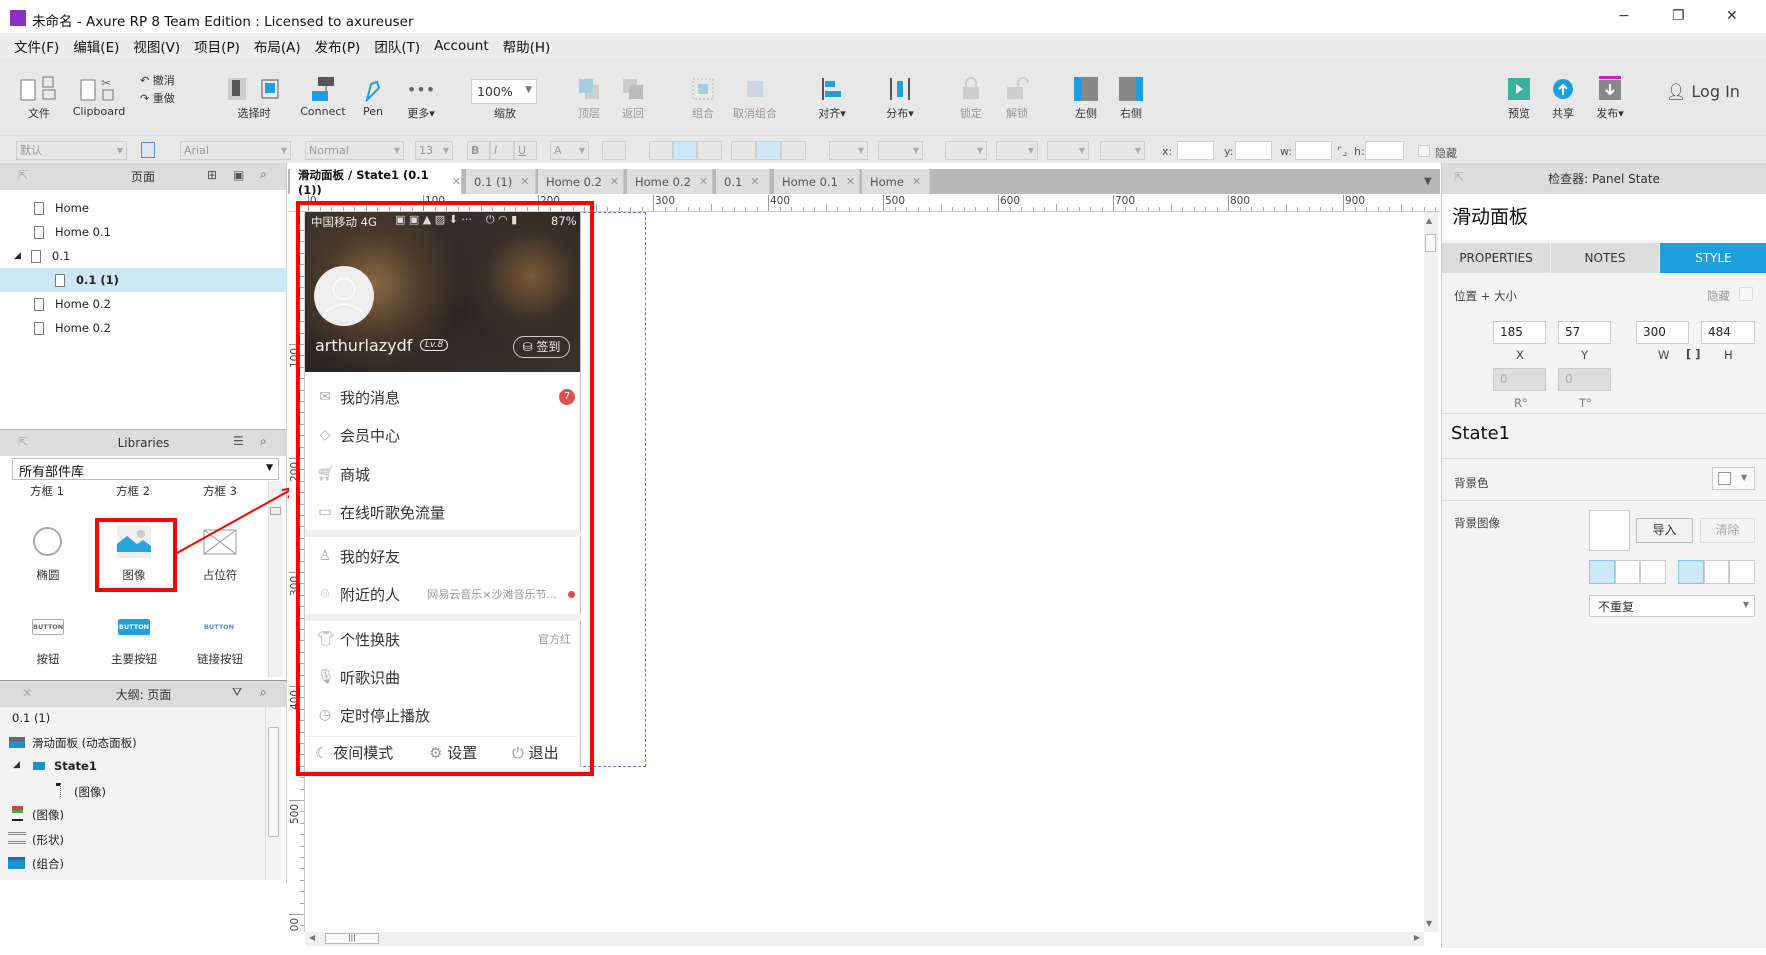  What do you see at coordinates (71, 150) in the screenshot?
I see `style-select: 默认 ▼` at bounding box center [71, 150].